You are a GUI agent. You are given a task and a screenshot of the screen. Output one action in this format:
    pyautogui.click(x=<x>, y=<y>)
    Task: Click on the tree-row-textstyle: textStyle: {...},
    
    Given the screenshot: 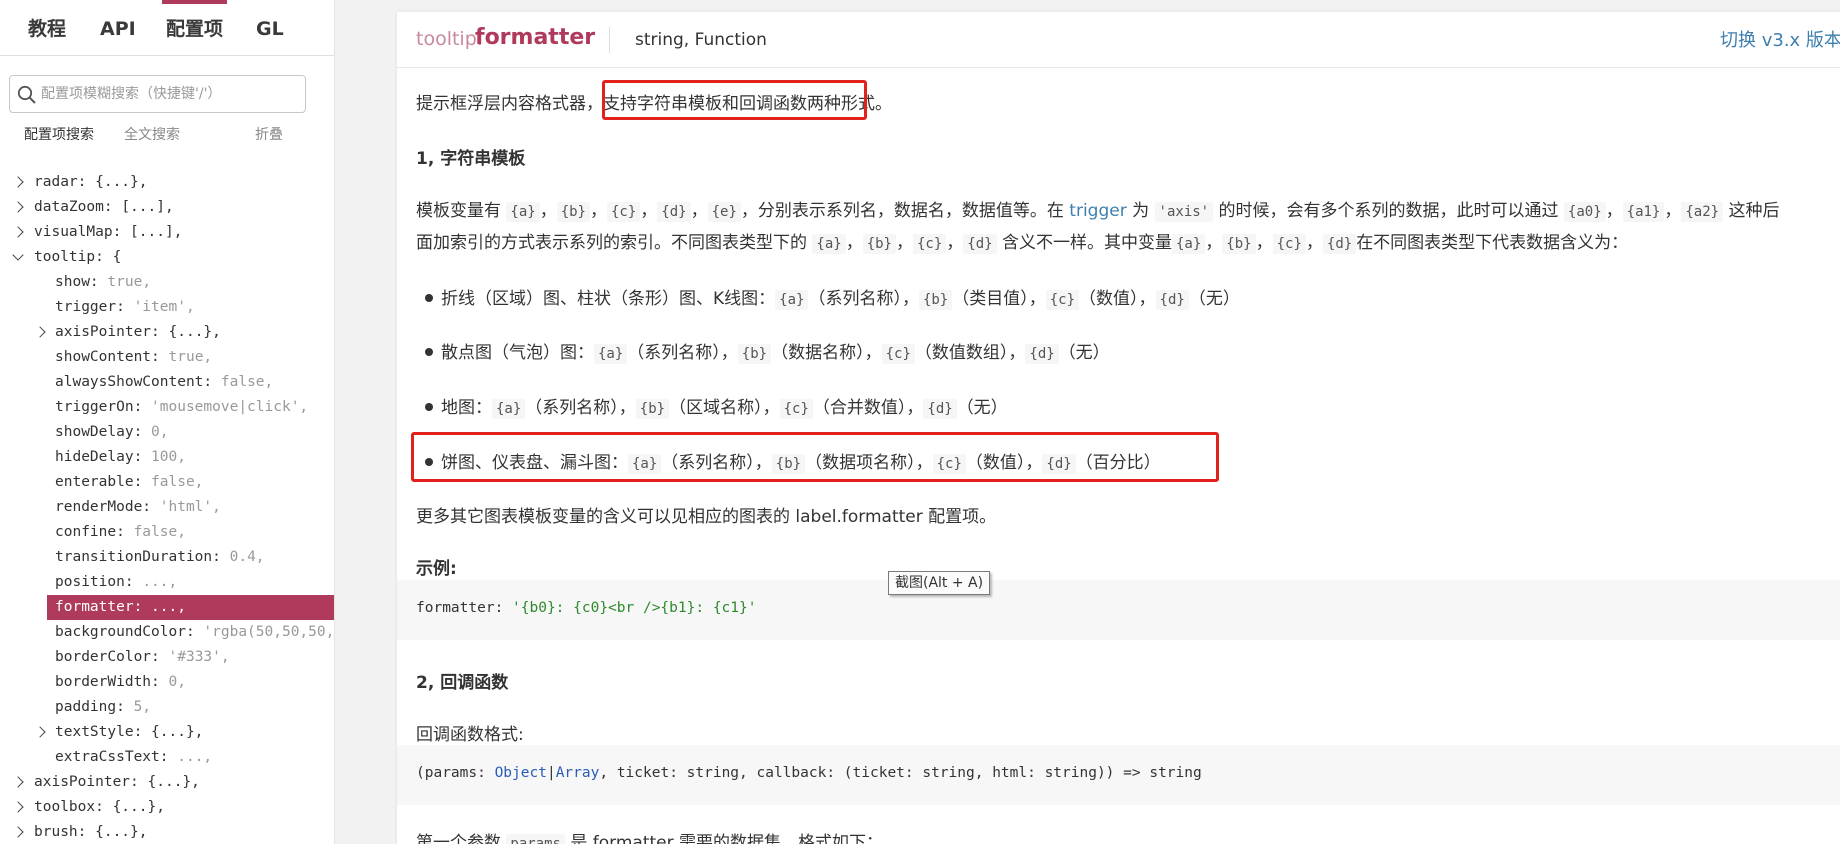 What is the action you would take?
    pyautogui.click(x=167, y=732)
    